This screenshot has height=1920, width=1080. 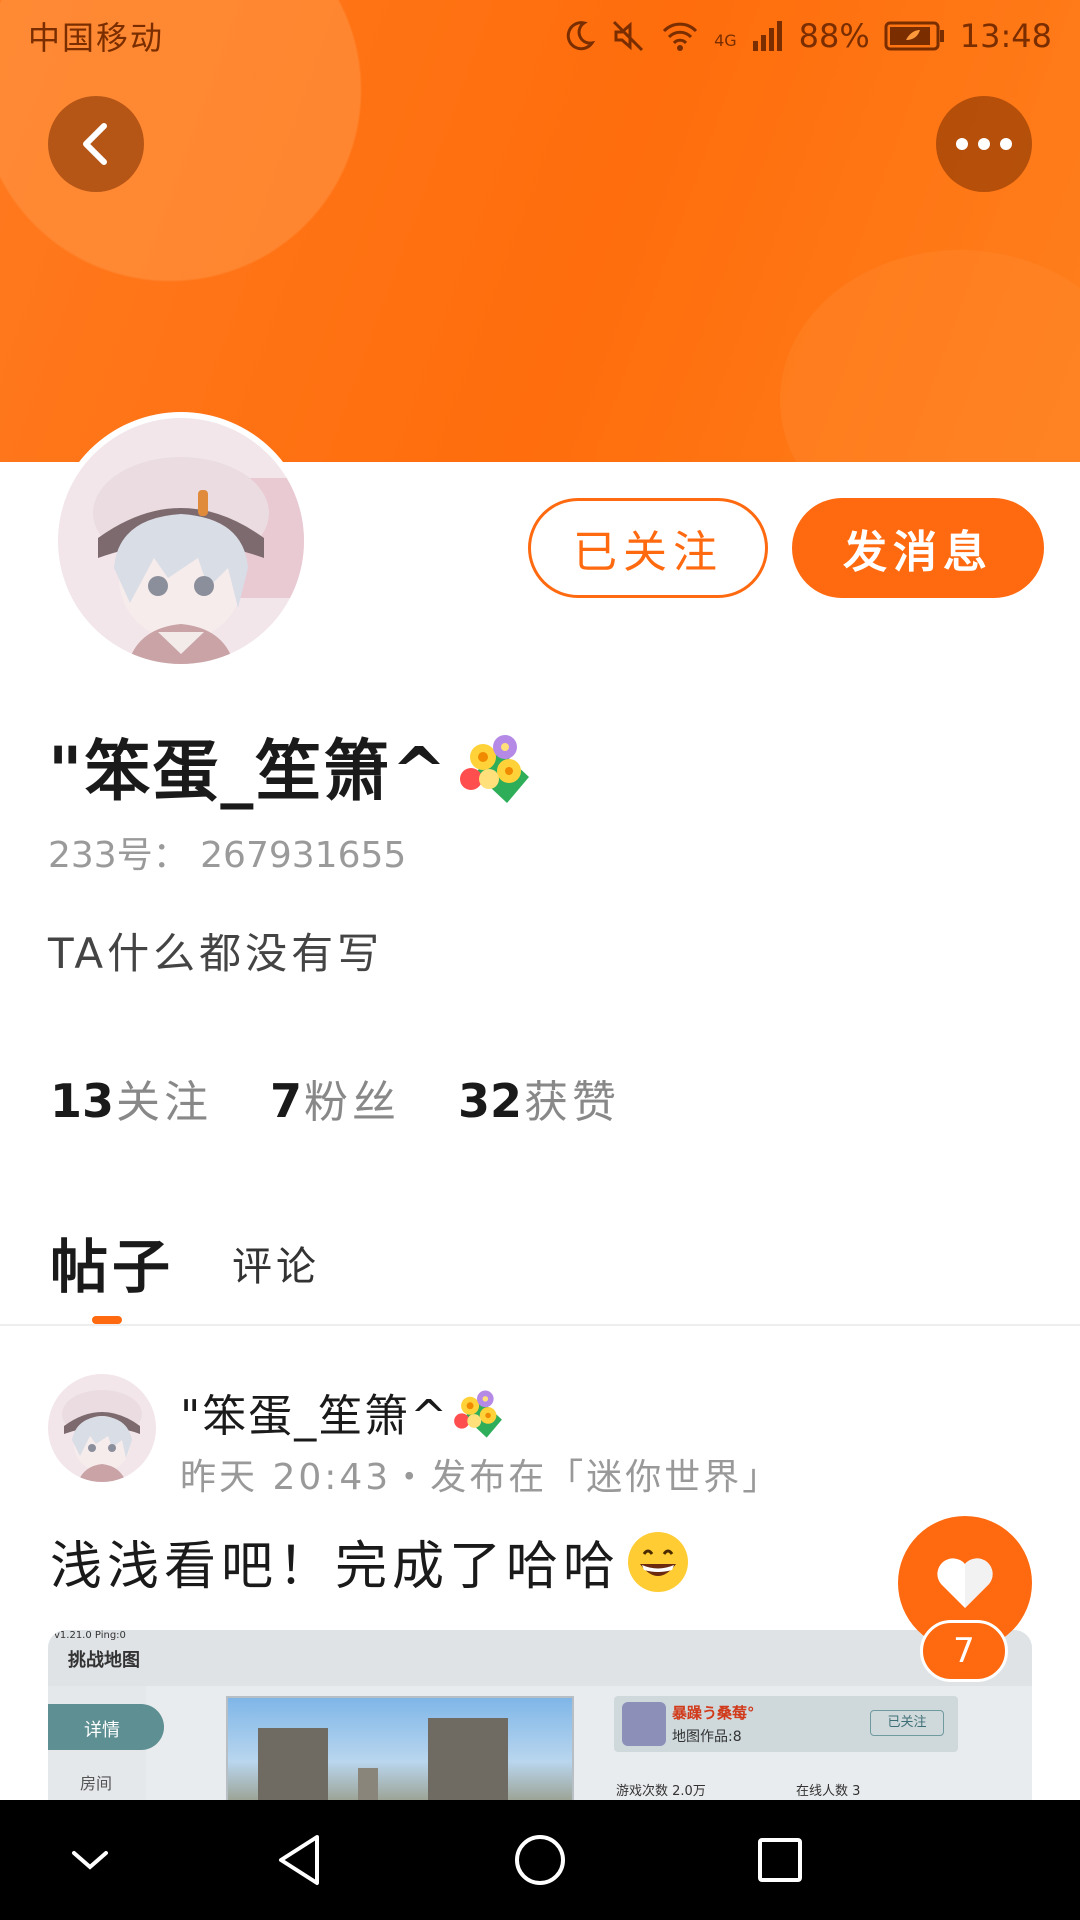 What do you see at coordinates (658, 1561) in the screenshot?
I see `grinning-emoji-icon` at bounding box center [658, 1561].